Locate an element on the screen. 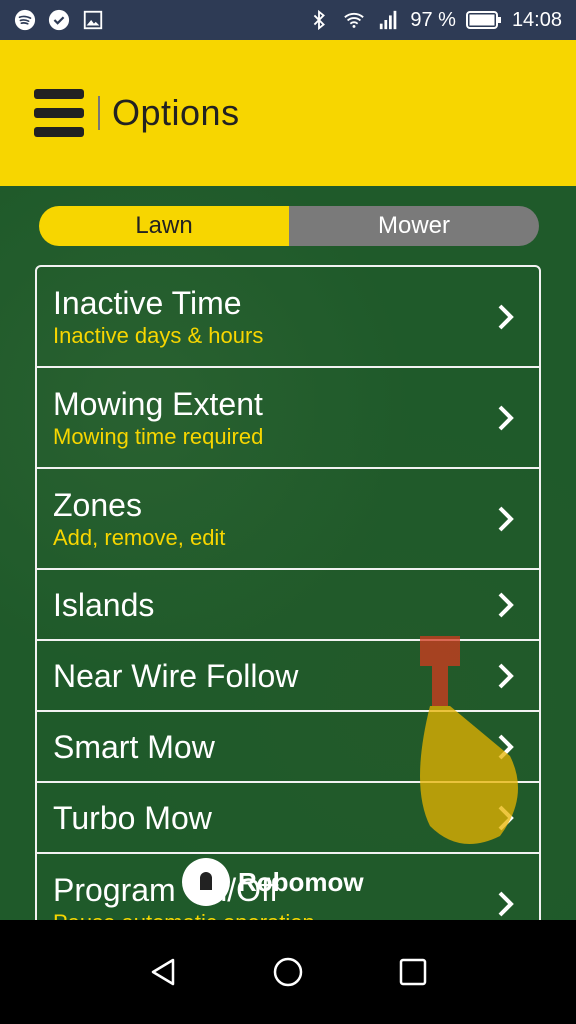 The image size is (576, 1024). option-title: Mowing Extent is located at coordinates (158, 403).